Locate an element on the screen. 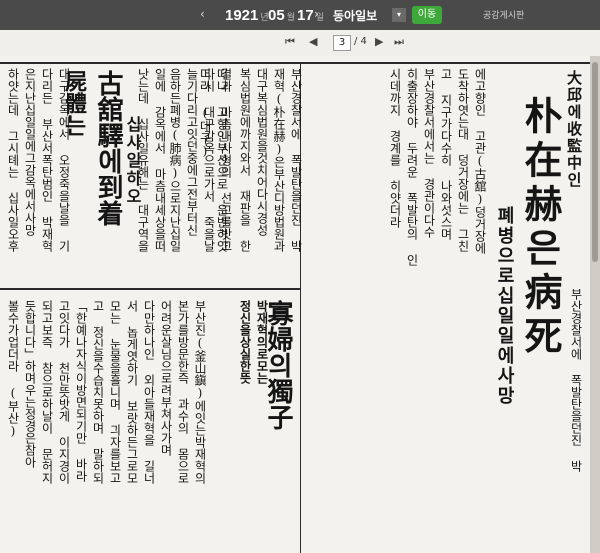  last-page-icon: ⏭ is located at coordinates (399, 42).